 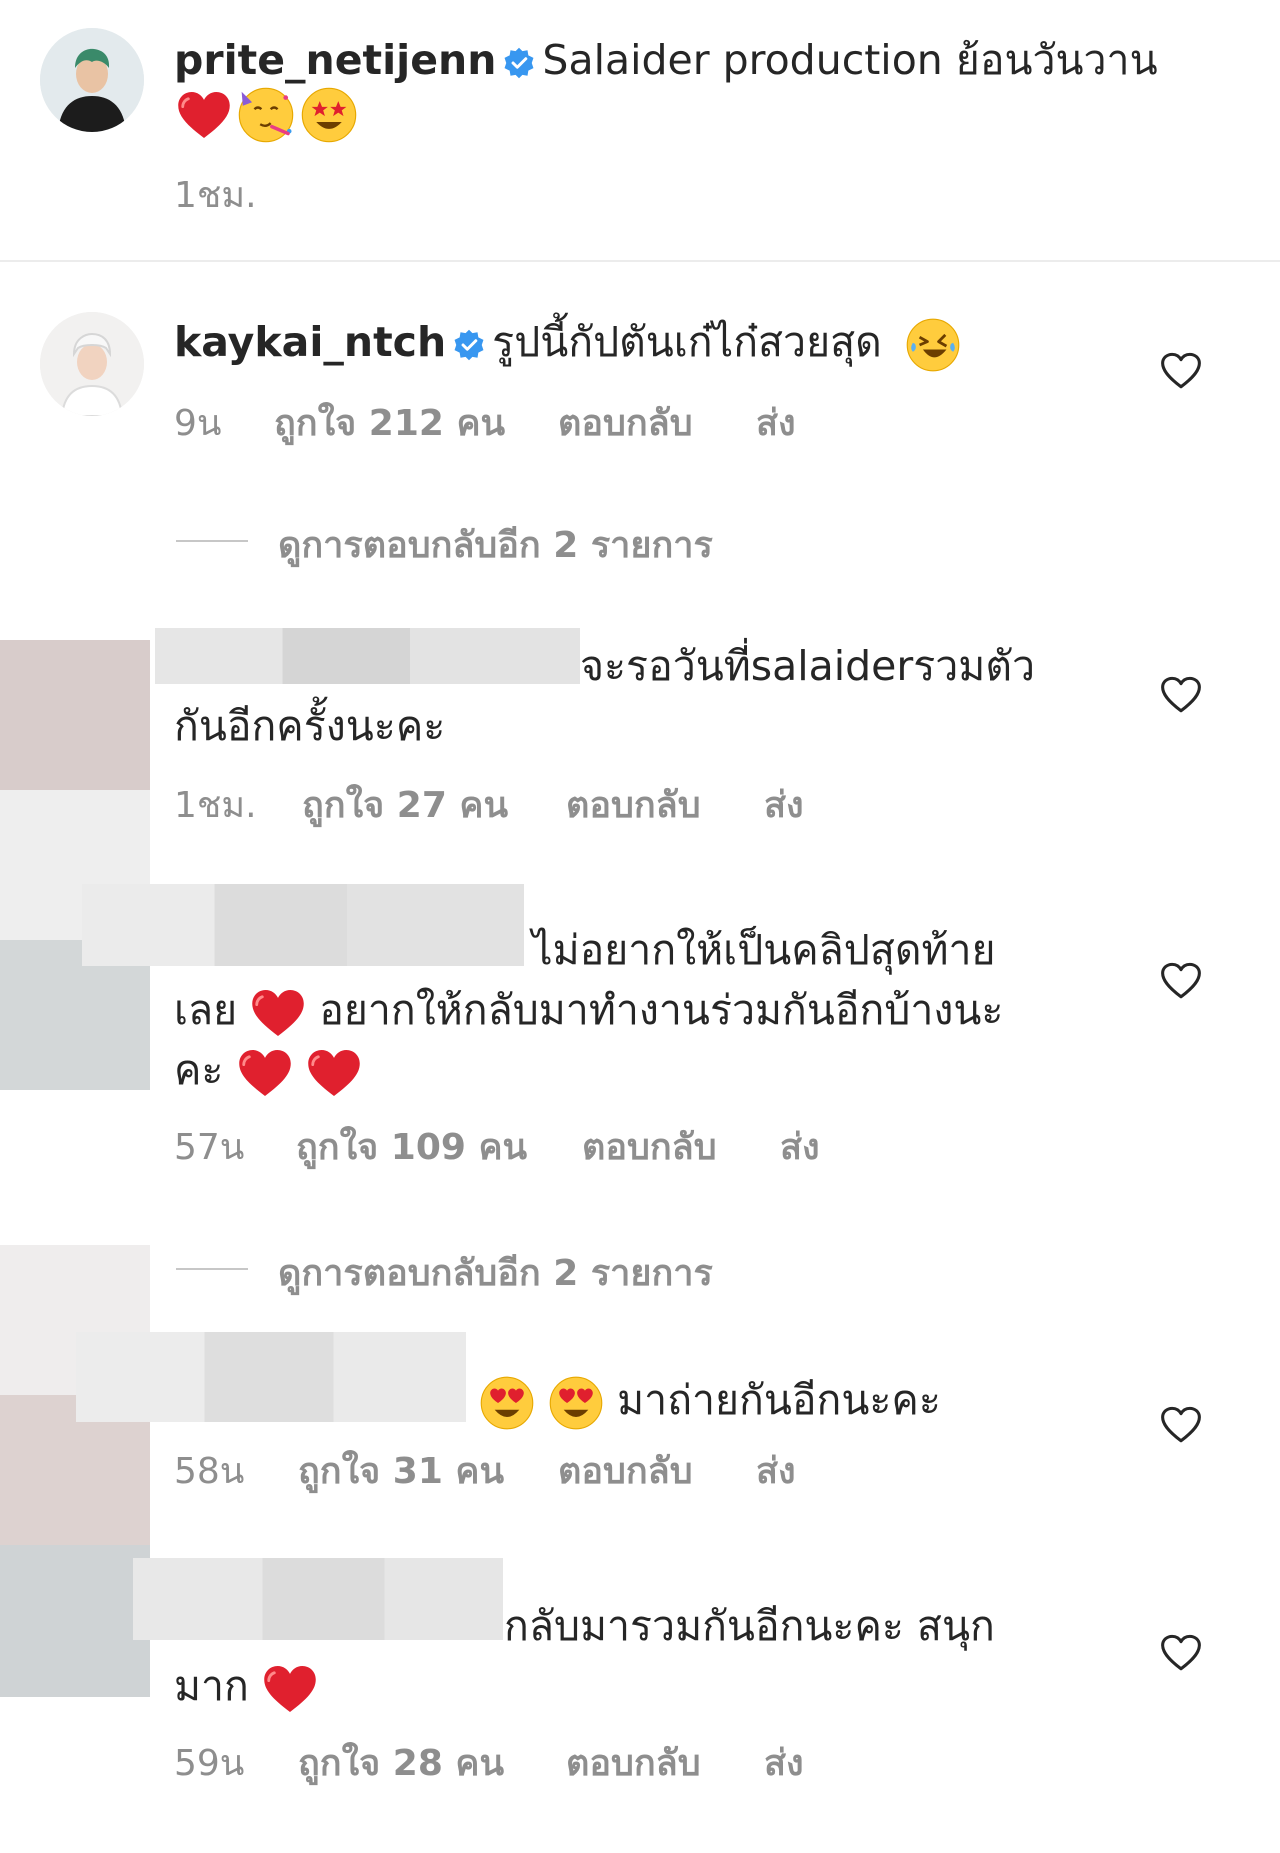 I want to click on comment-text: รูปนี้กัปตันเก๋ไก๋สวยสุด, so click(x=687, y=342).